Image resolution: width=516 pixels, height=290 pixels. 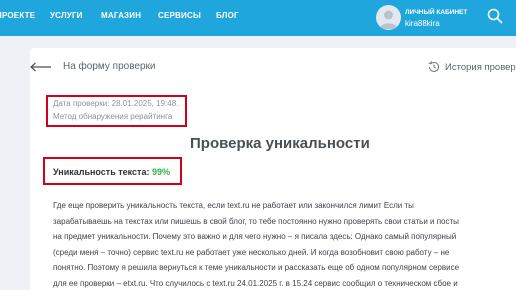 I want to click on search-icon, so click(x=495, y=16).